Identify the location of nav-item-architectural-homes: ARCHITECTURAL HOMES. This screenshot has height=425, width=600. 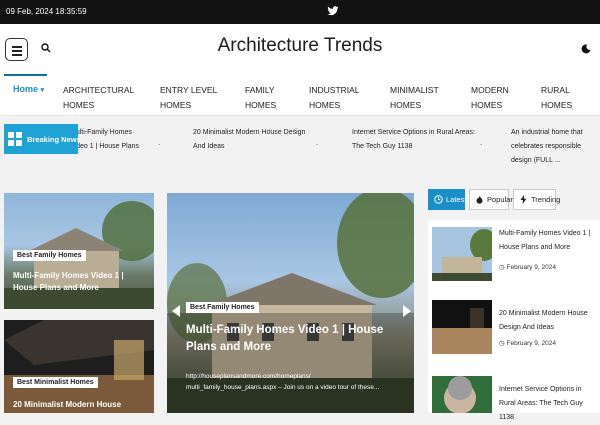
(103, 98).